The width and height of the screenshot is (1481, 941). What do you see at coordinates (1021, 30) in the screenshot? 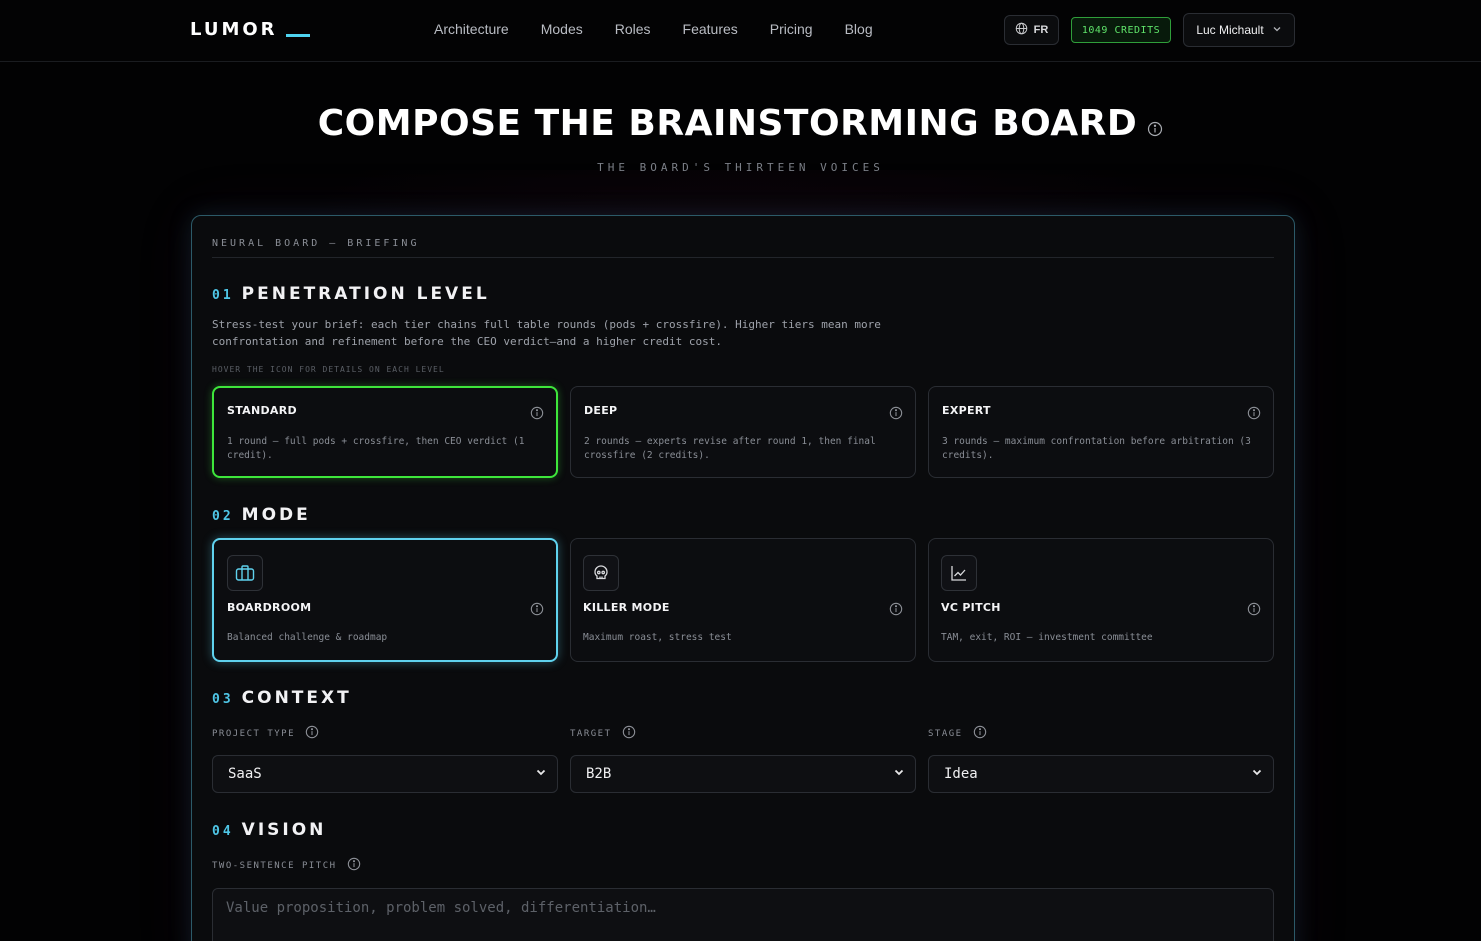
I see `globe-icon` at bounding box center [1021, 30].